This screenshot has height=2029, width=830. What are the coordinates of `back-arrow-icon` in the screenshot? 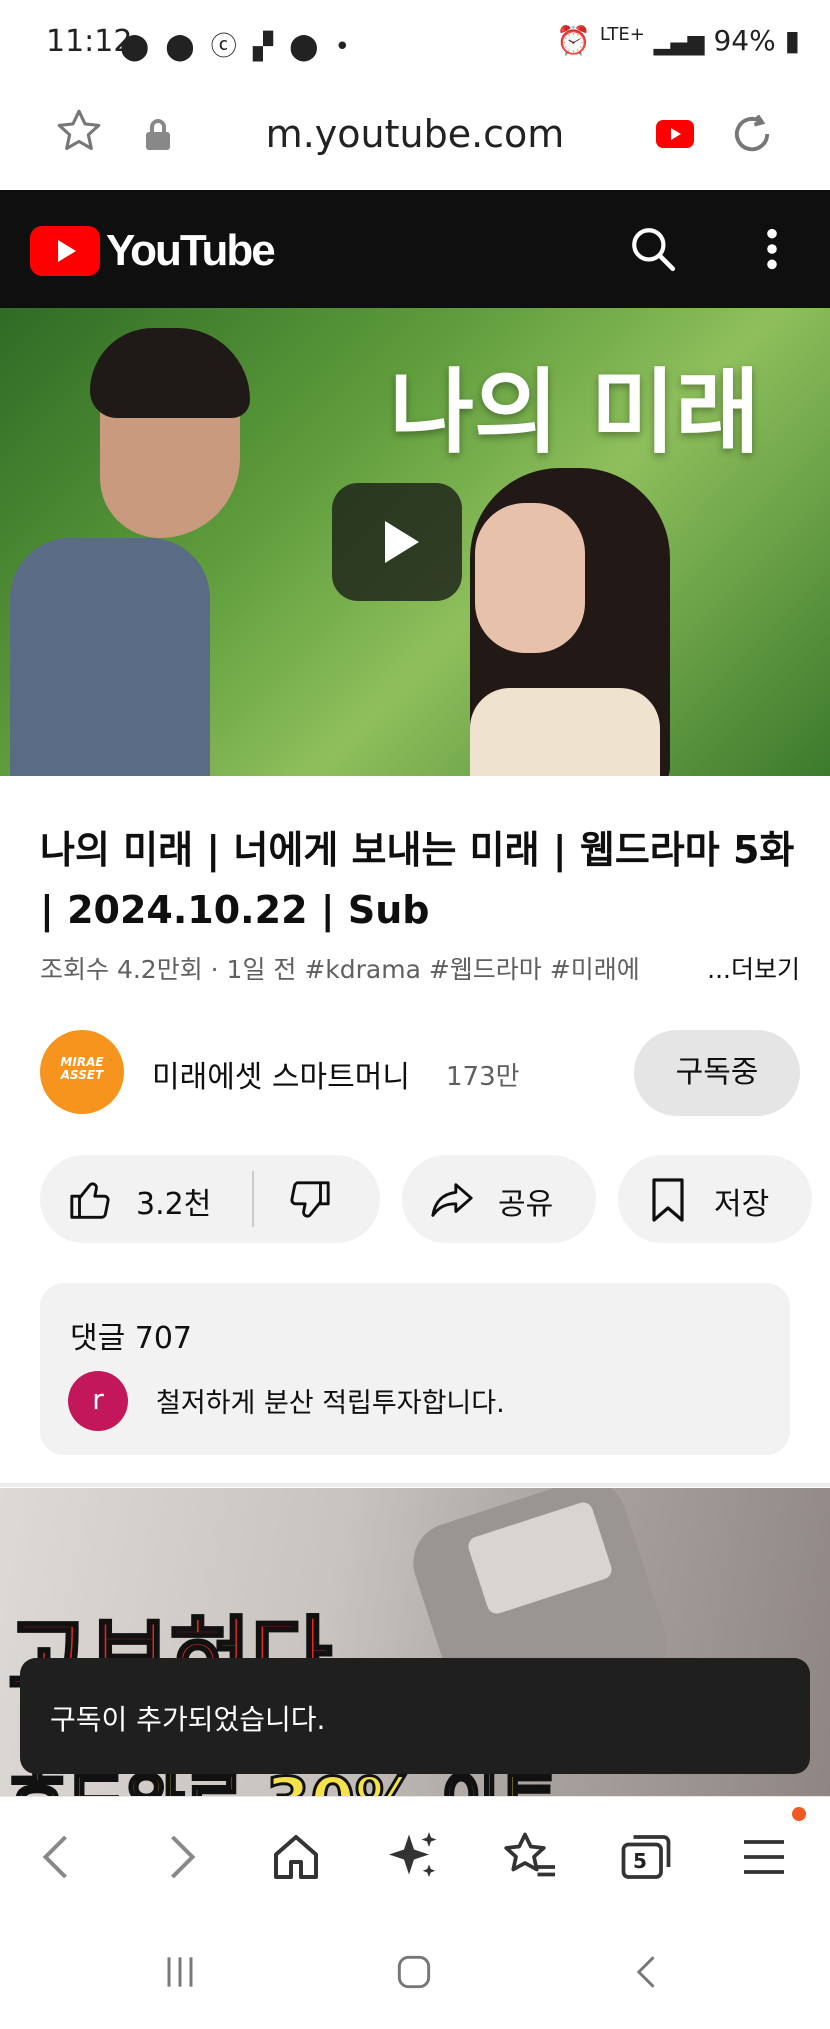 It's located at (58, 1857).